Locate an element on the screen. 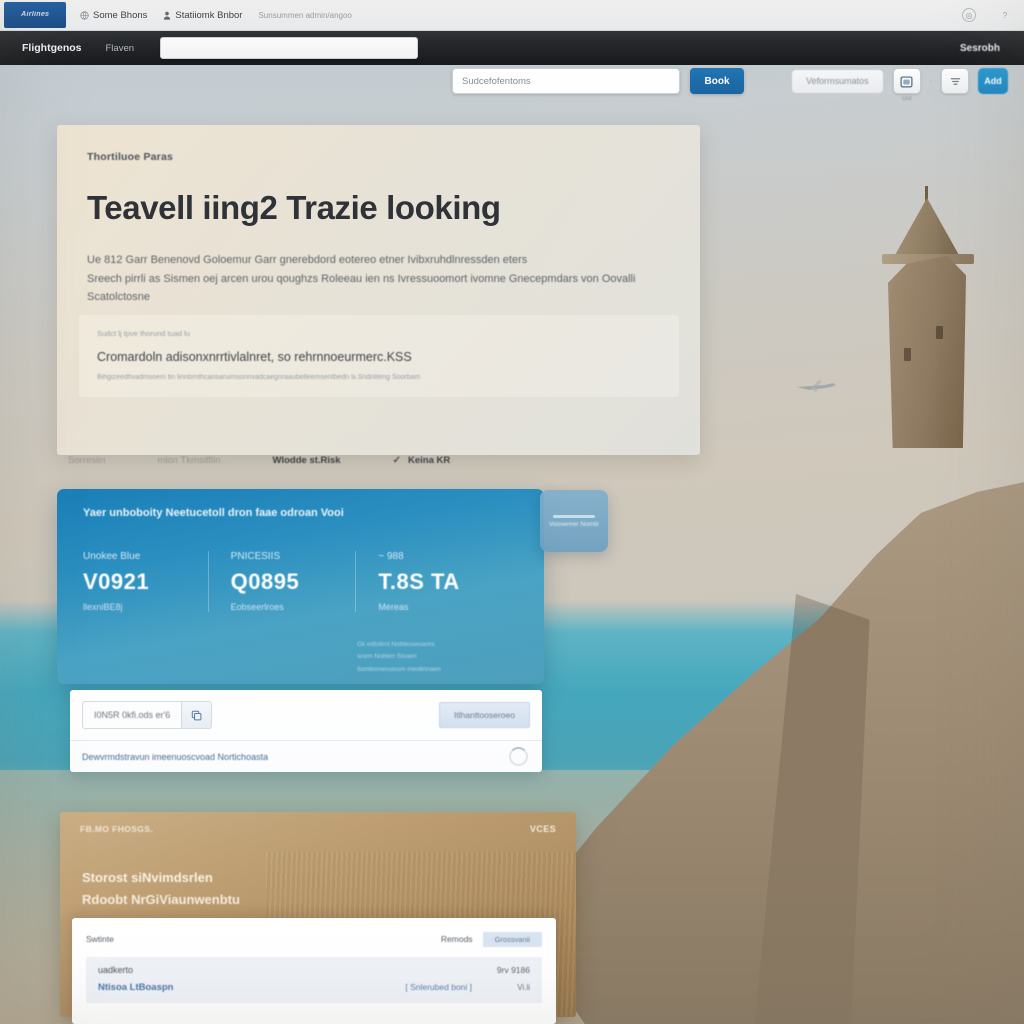  tab-wlodde-at-risk: Wlodde st.Risk is located at coordinates (307, 460).